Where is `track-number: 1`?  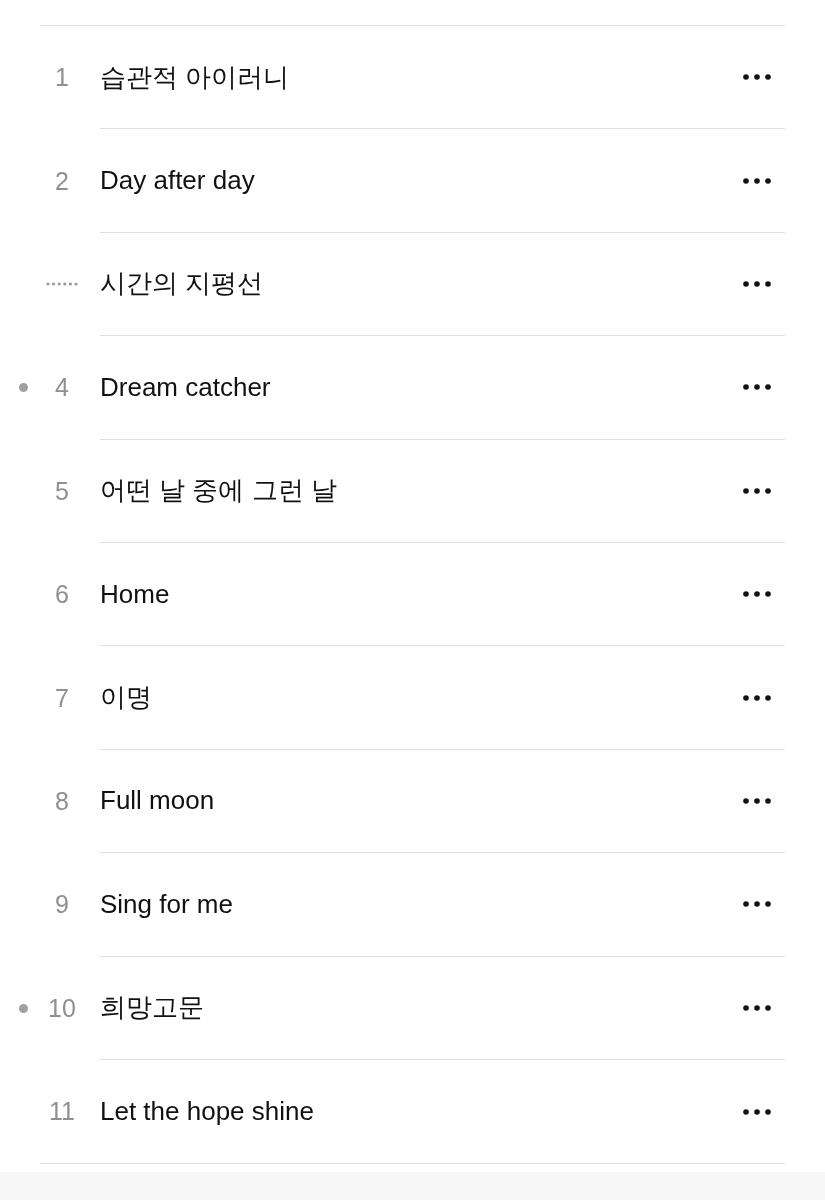
track-number: 1 is located at coordinates (62, 78).